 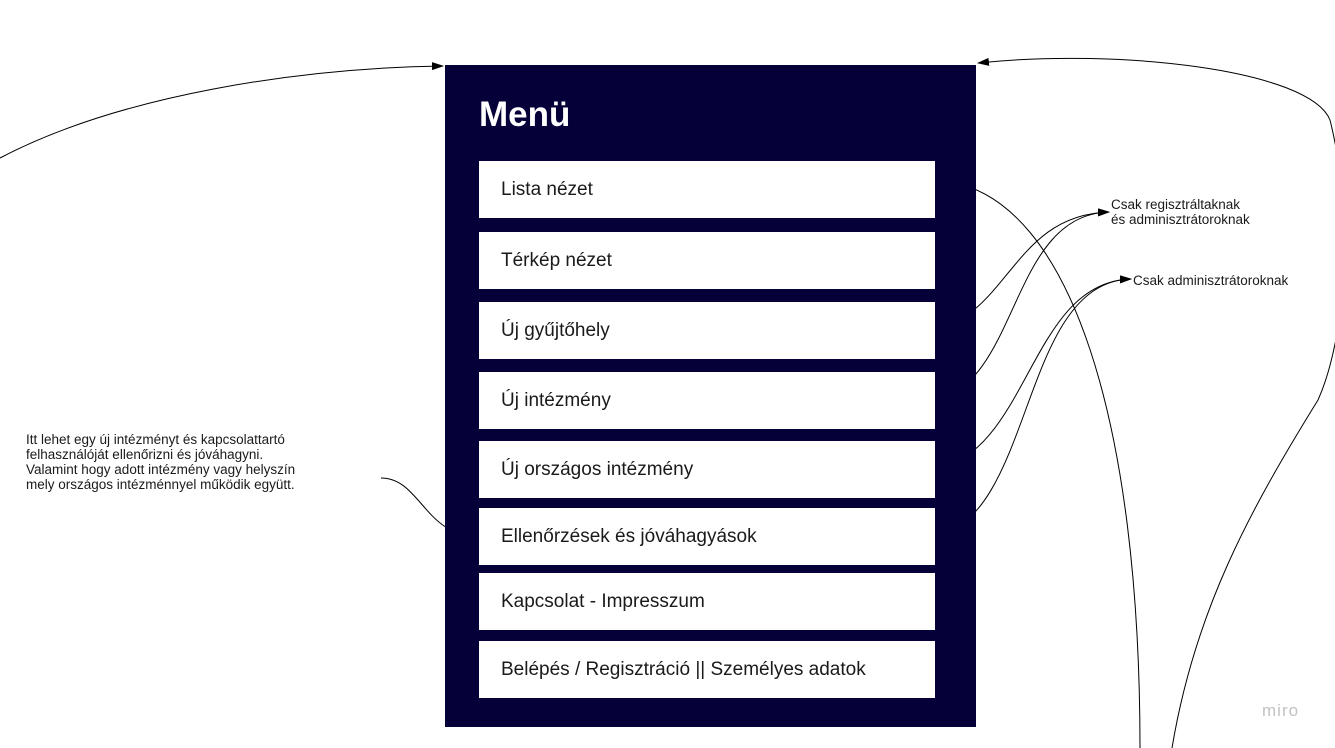 I want to click on menu-title: Menü, so click(x=525, y=114).